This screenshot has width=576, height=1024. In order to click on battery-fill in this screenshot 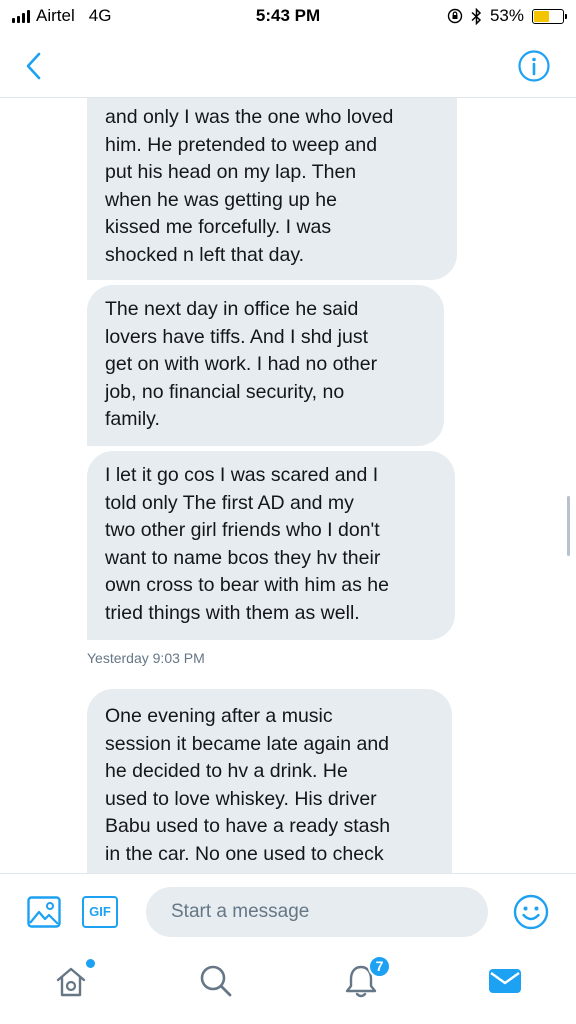, I will do `click(541, 16)`.